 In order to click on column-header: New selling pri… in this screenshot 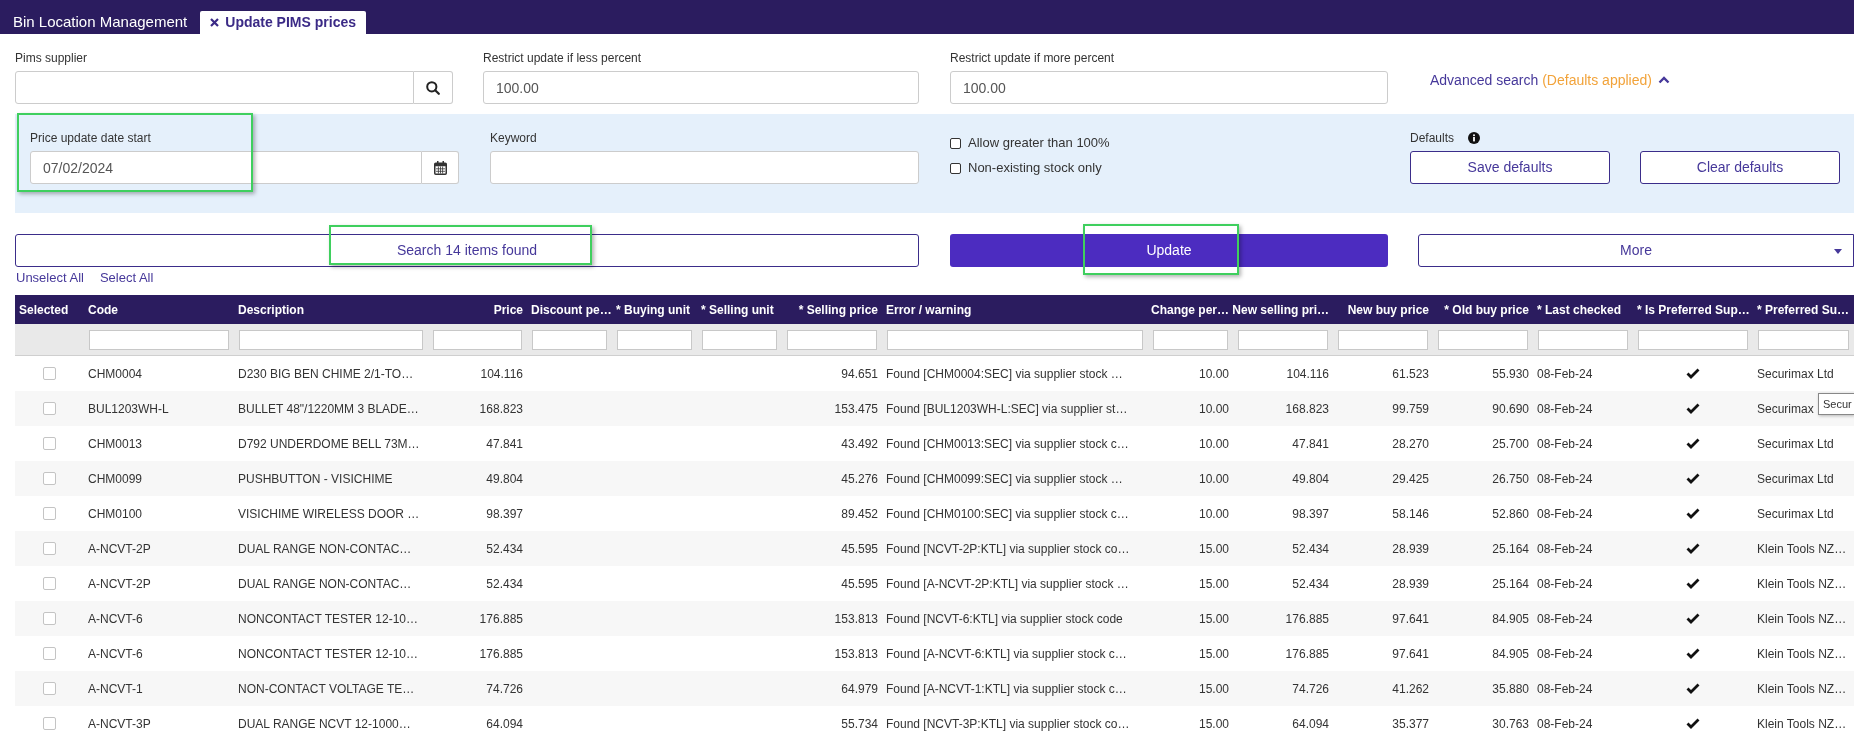, I will do `click(1283, 309)`.